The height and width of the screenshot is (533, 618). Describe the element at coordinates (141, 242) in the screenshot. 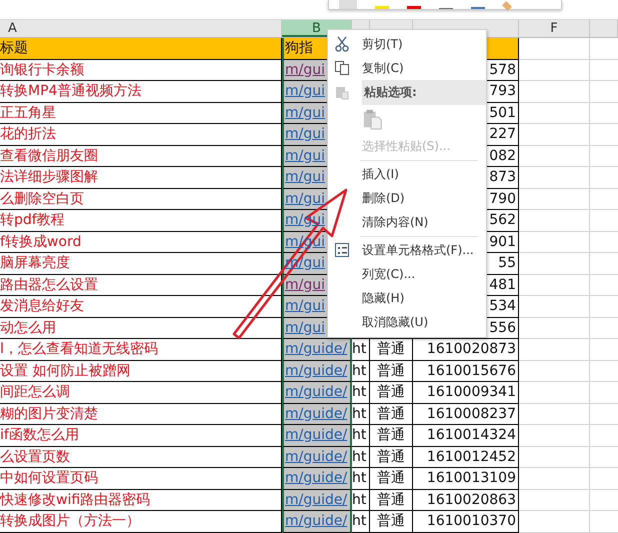

I see `table-cell: f转换成word` at that location.